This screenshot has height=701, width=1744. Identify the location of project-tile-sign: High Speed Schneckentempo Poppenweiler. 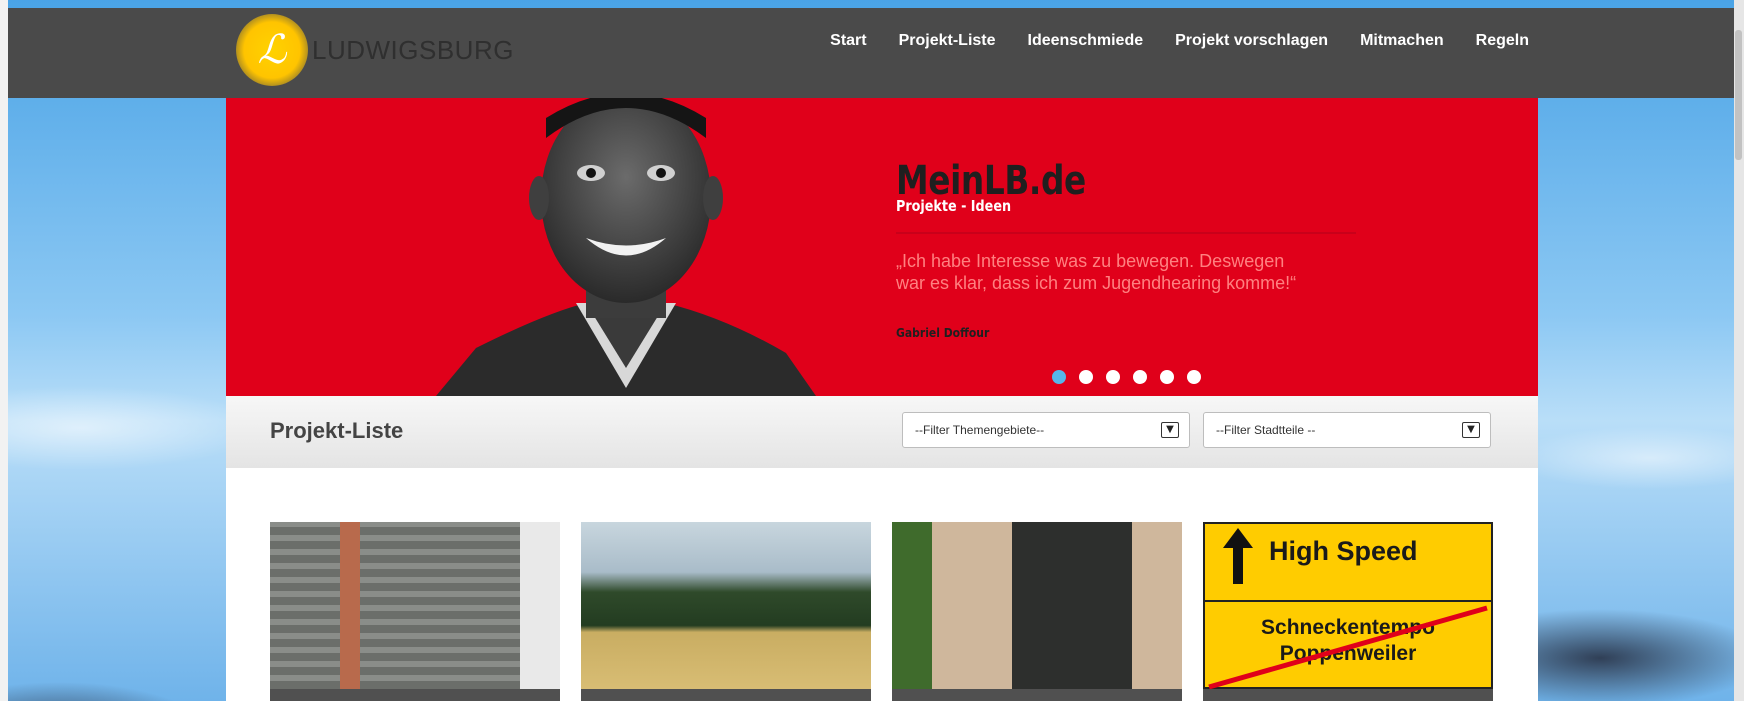
(1348, 611).